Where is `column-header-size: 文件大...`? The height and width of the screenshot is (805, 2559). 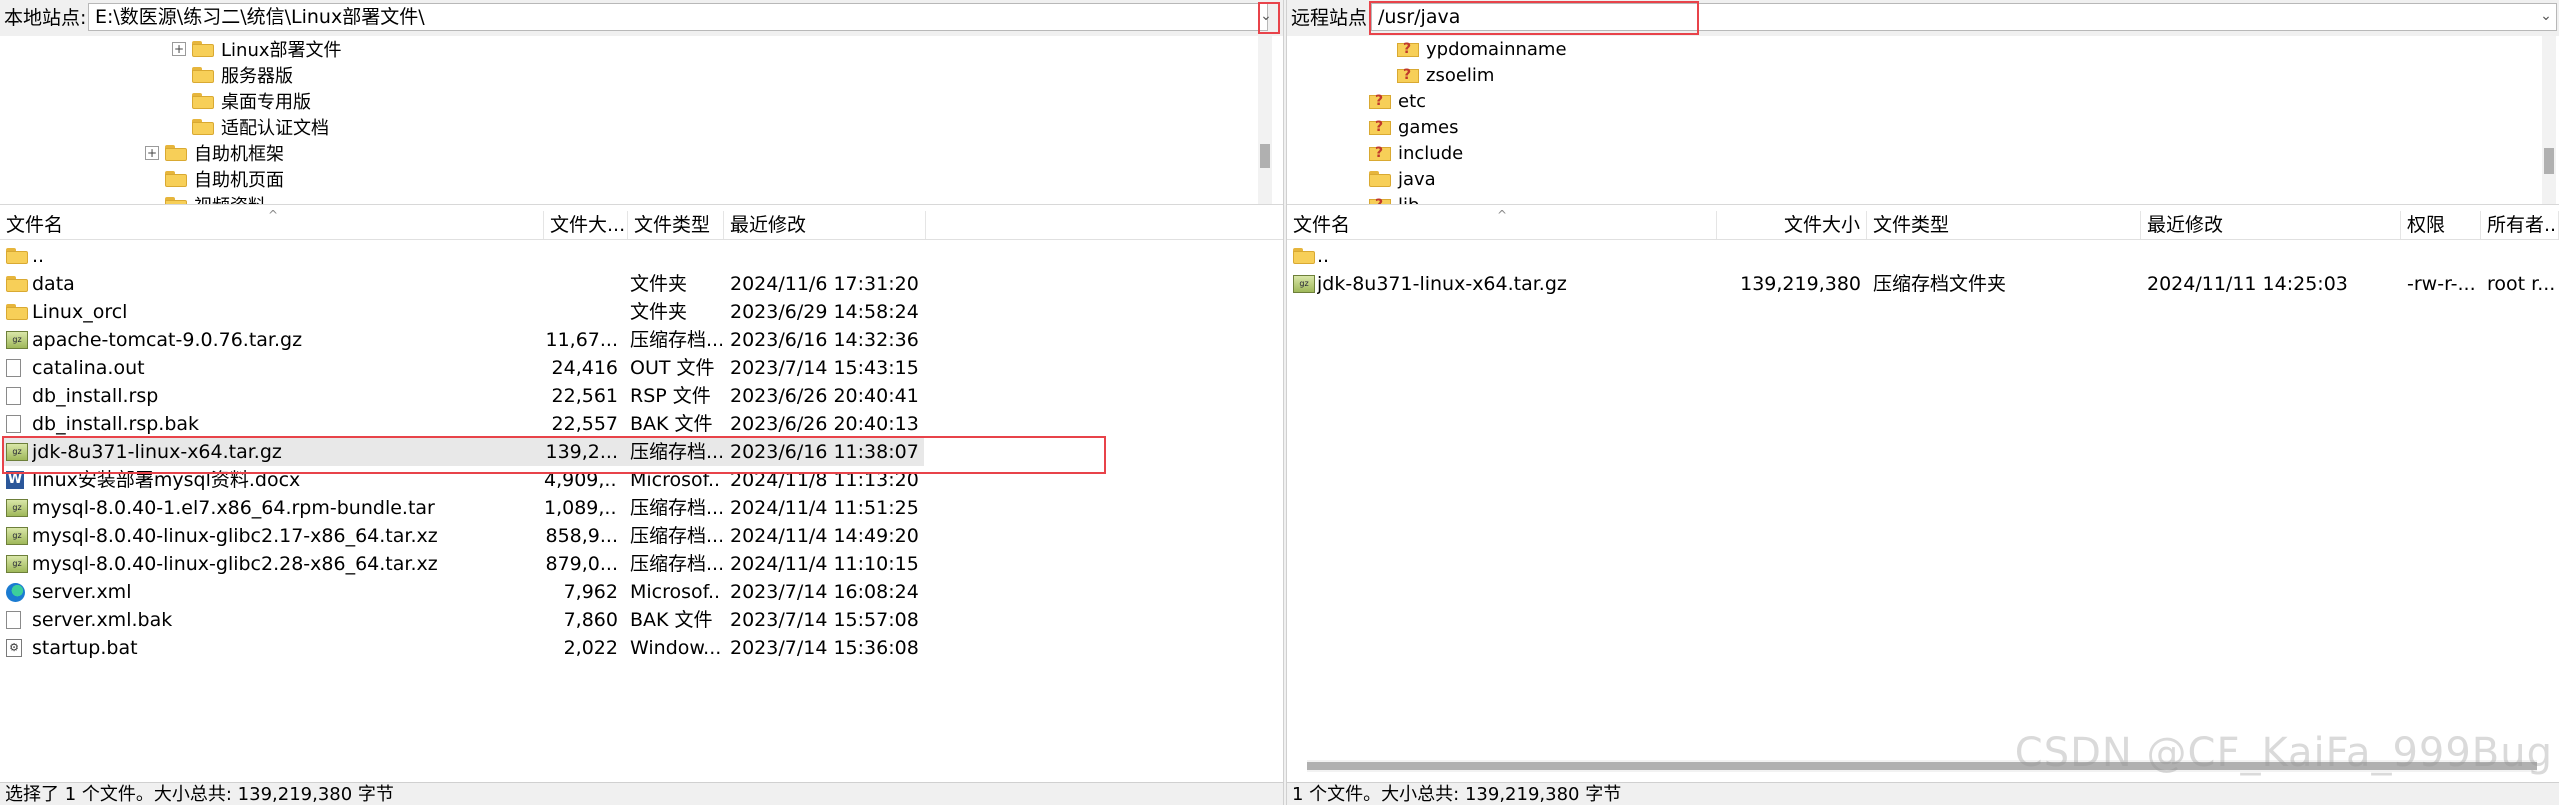
column-header-size: 文件大... is located at coordinates (586, 225).